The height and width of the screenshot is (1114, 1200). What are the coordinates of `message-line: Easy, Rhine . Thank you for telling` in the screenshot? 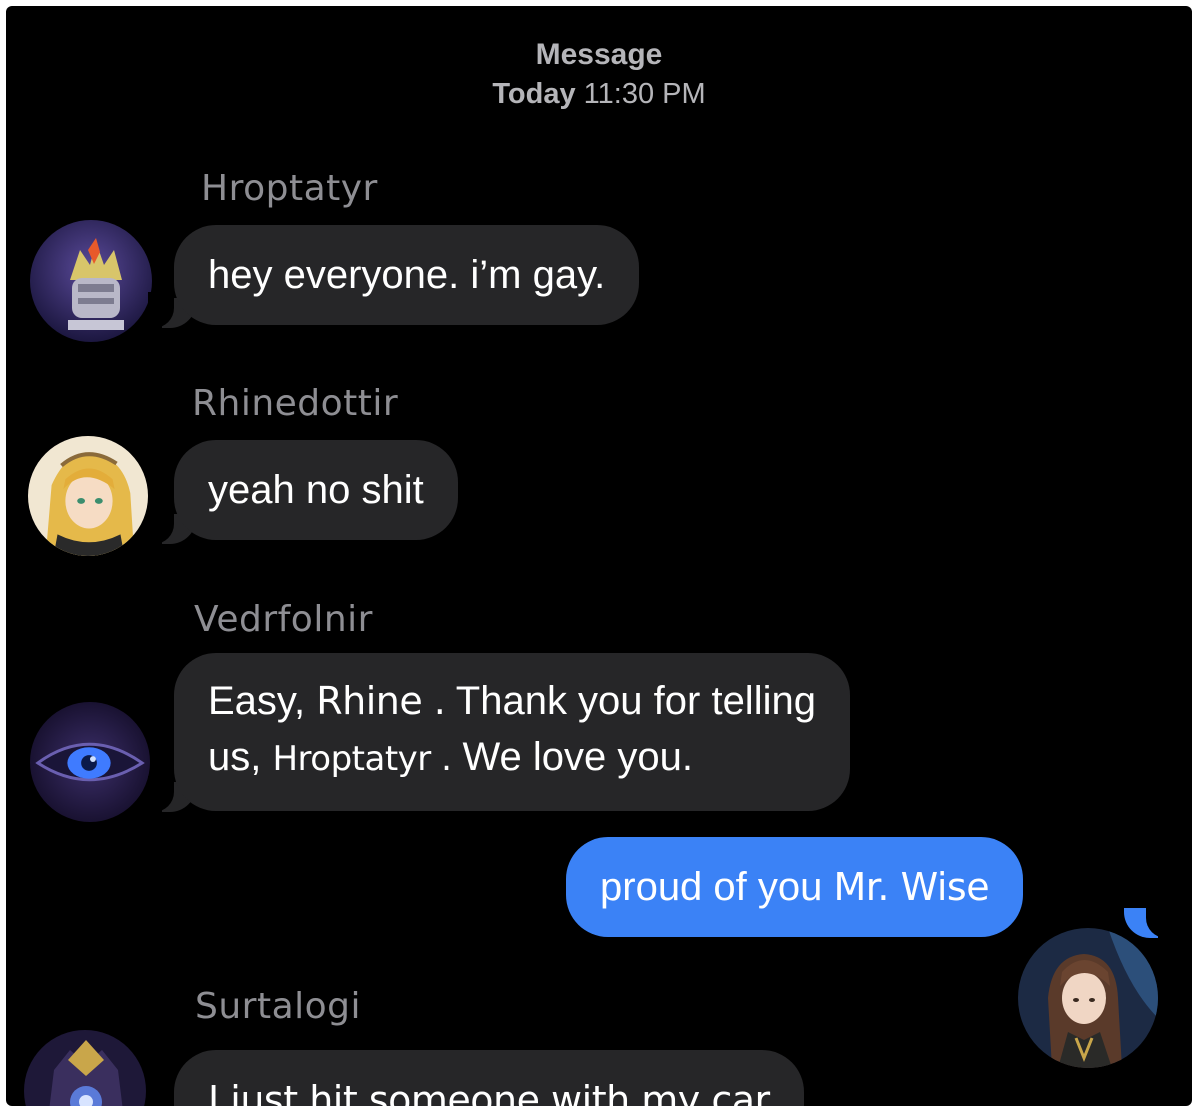 It's located at (512, 701).